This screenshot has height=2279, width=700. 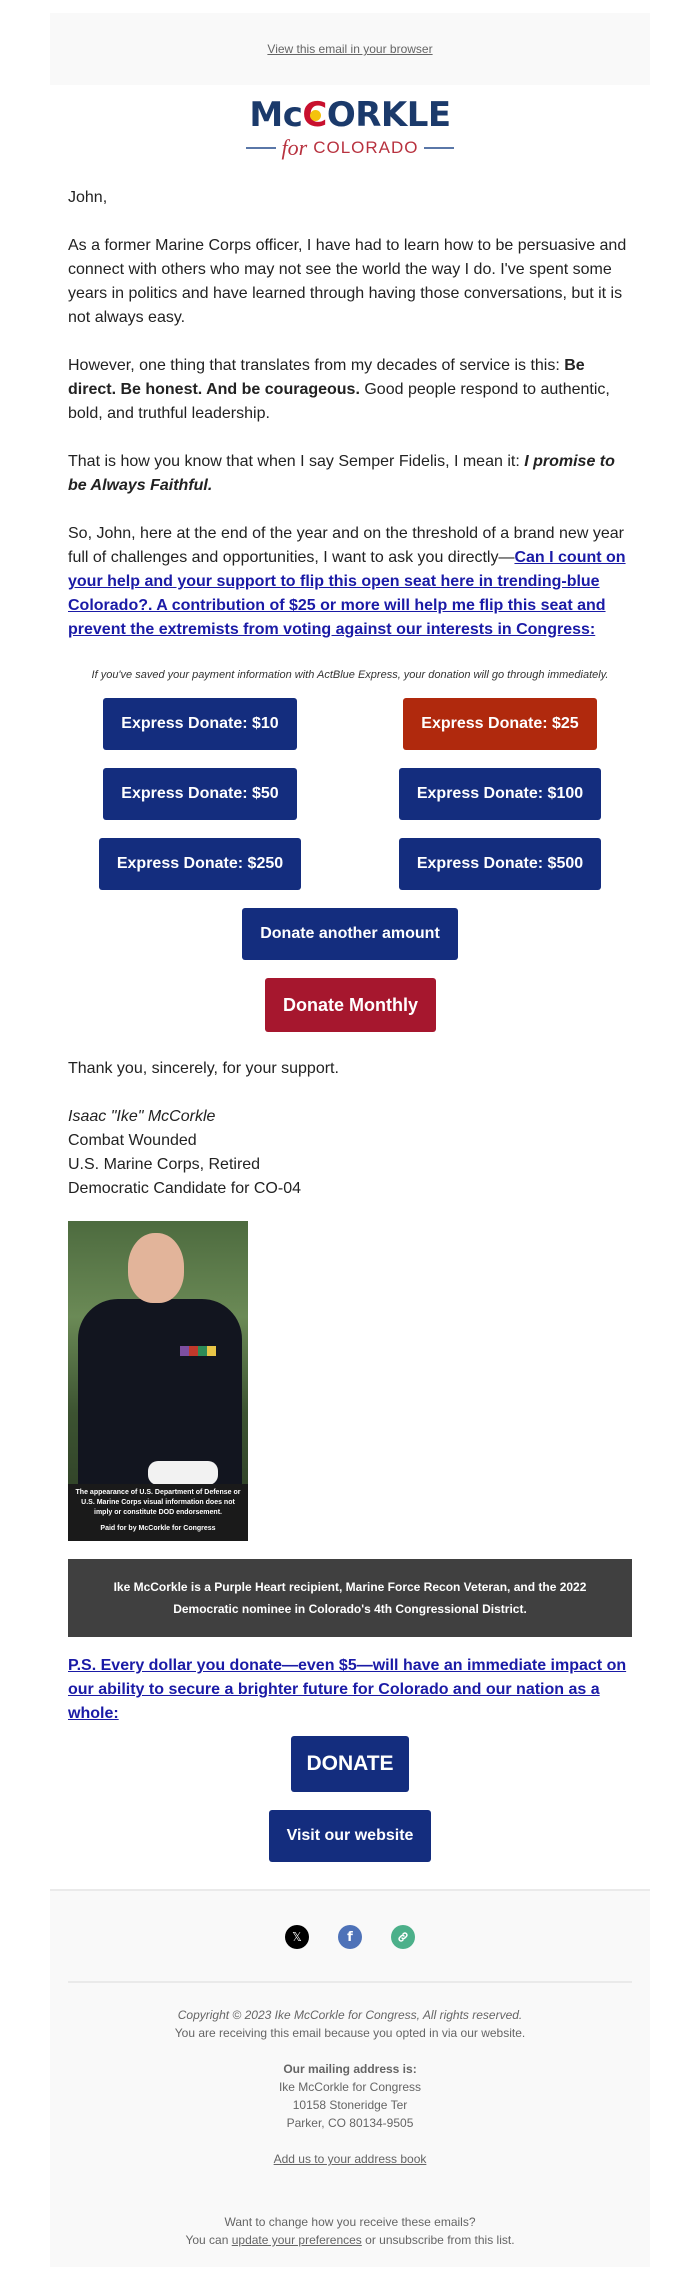 I want to click on address-org: Ike McCorkle for Congress, so click(x=350, y=2087).